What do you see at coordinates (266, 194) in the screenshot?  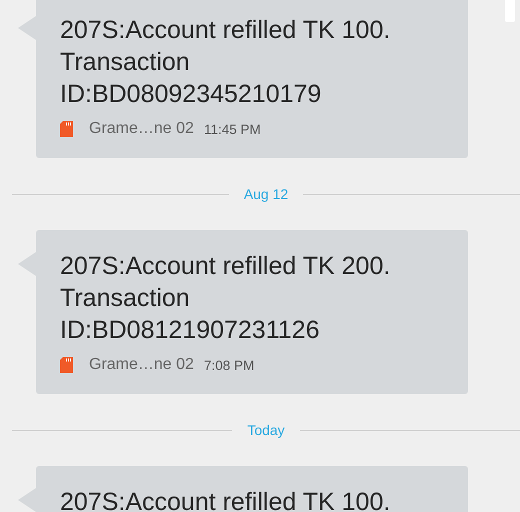 I see `date-separator: Aug 12` at bounding box center [266, 194].